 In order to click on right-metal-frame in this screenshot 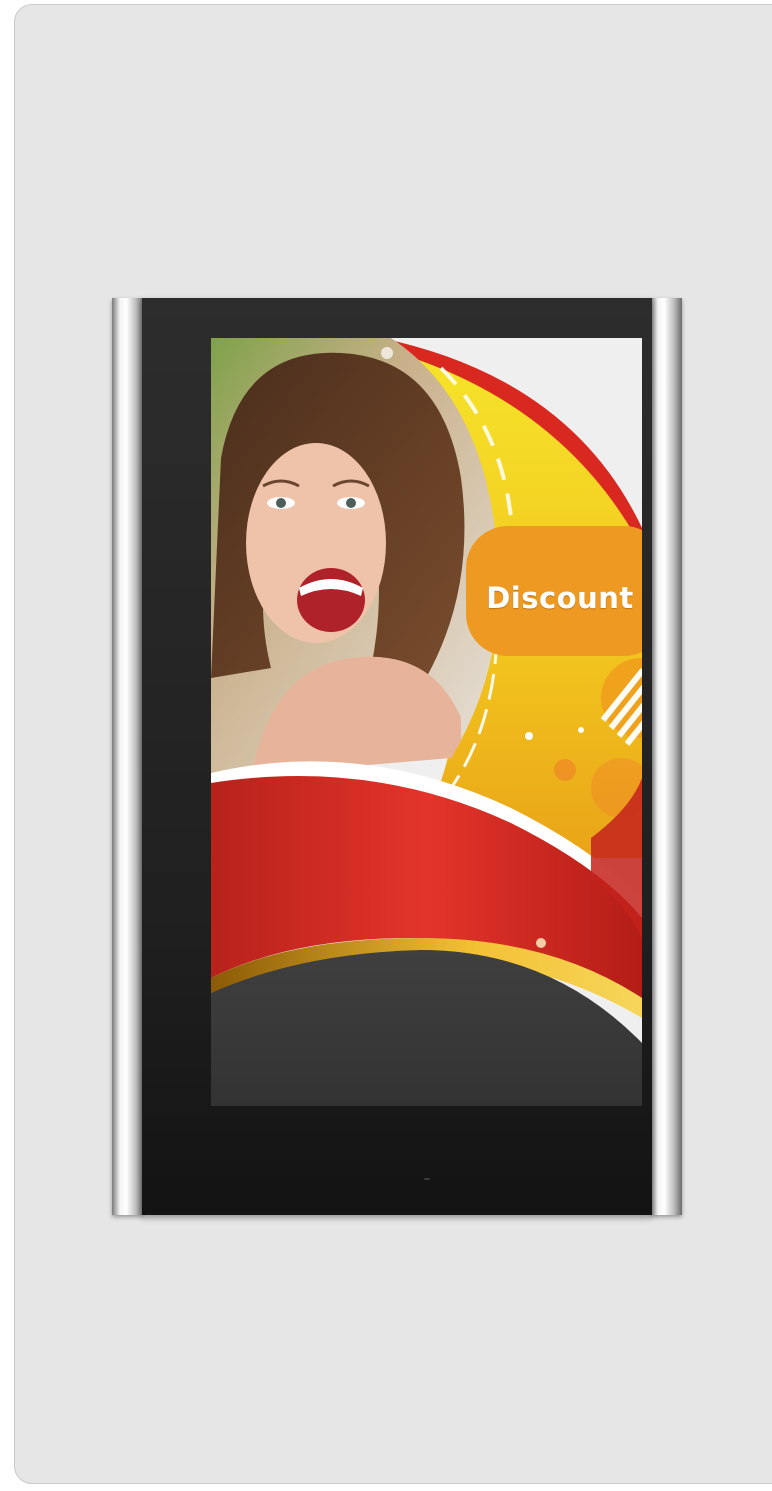, I will do `click(666, 756)`.